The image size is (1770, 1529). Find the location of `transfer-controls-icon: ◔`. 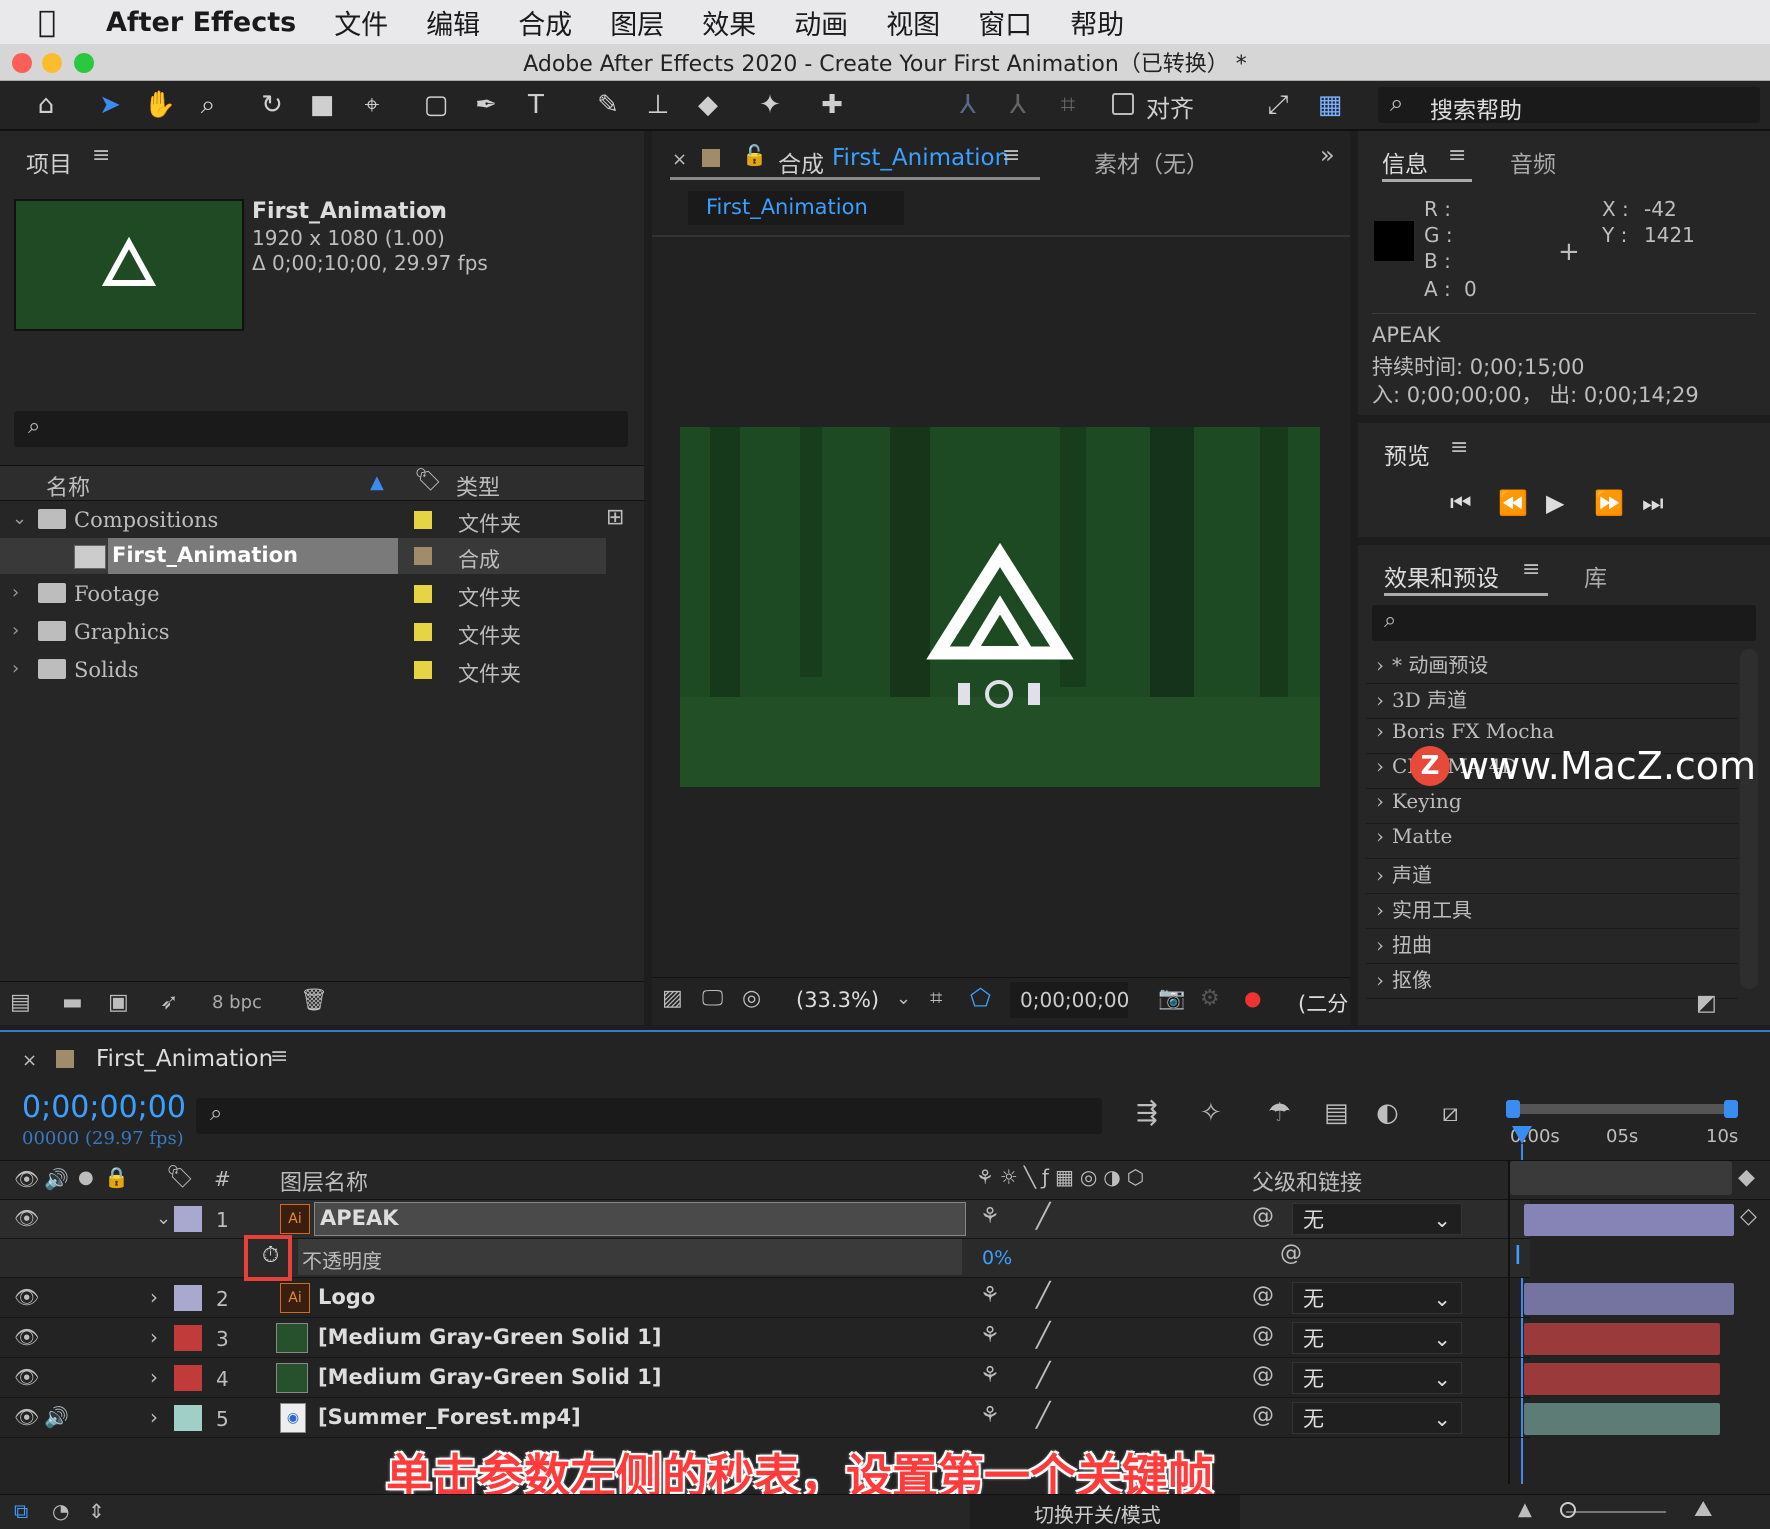

transfer-controls-icon: ◔ is located at coordinates (60, 1511).